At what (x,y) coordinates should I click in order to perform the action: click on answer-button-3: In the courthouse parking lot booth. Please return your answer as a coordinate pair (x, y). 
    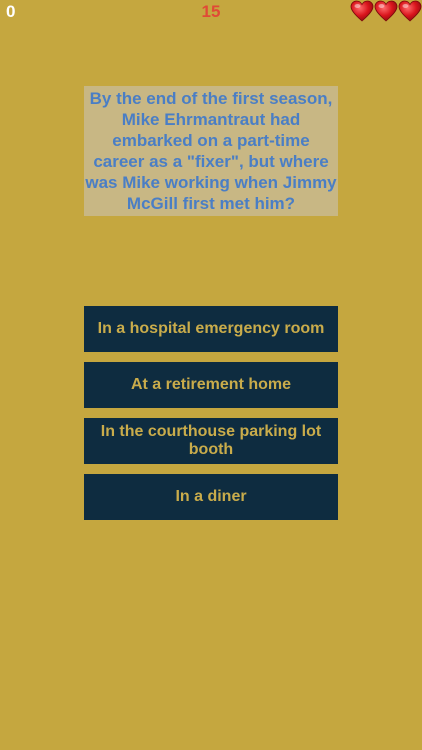
    Looking at the image, I should click on (211, 441).